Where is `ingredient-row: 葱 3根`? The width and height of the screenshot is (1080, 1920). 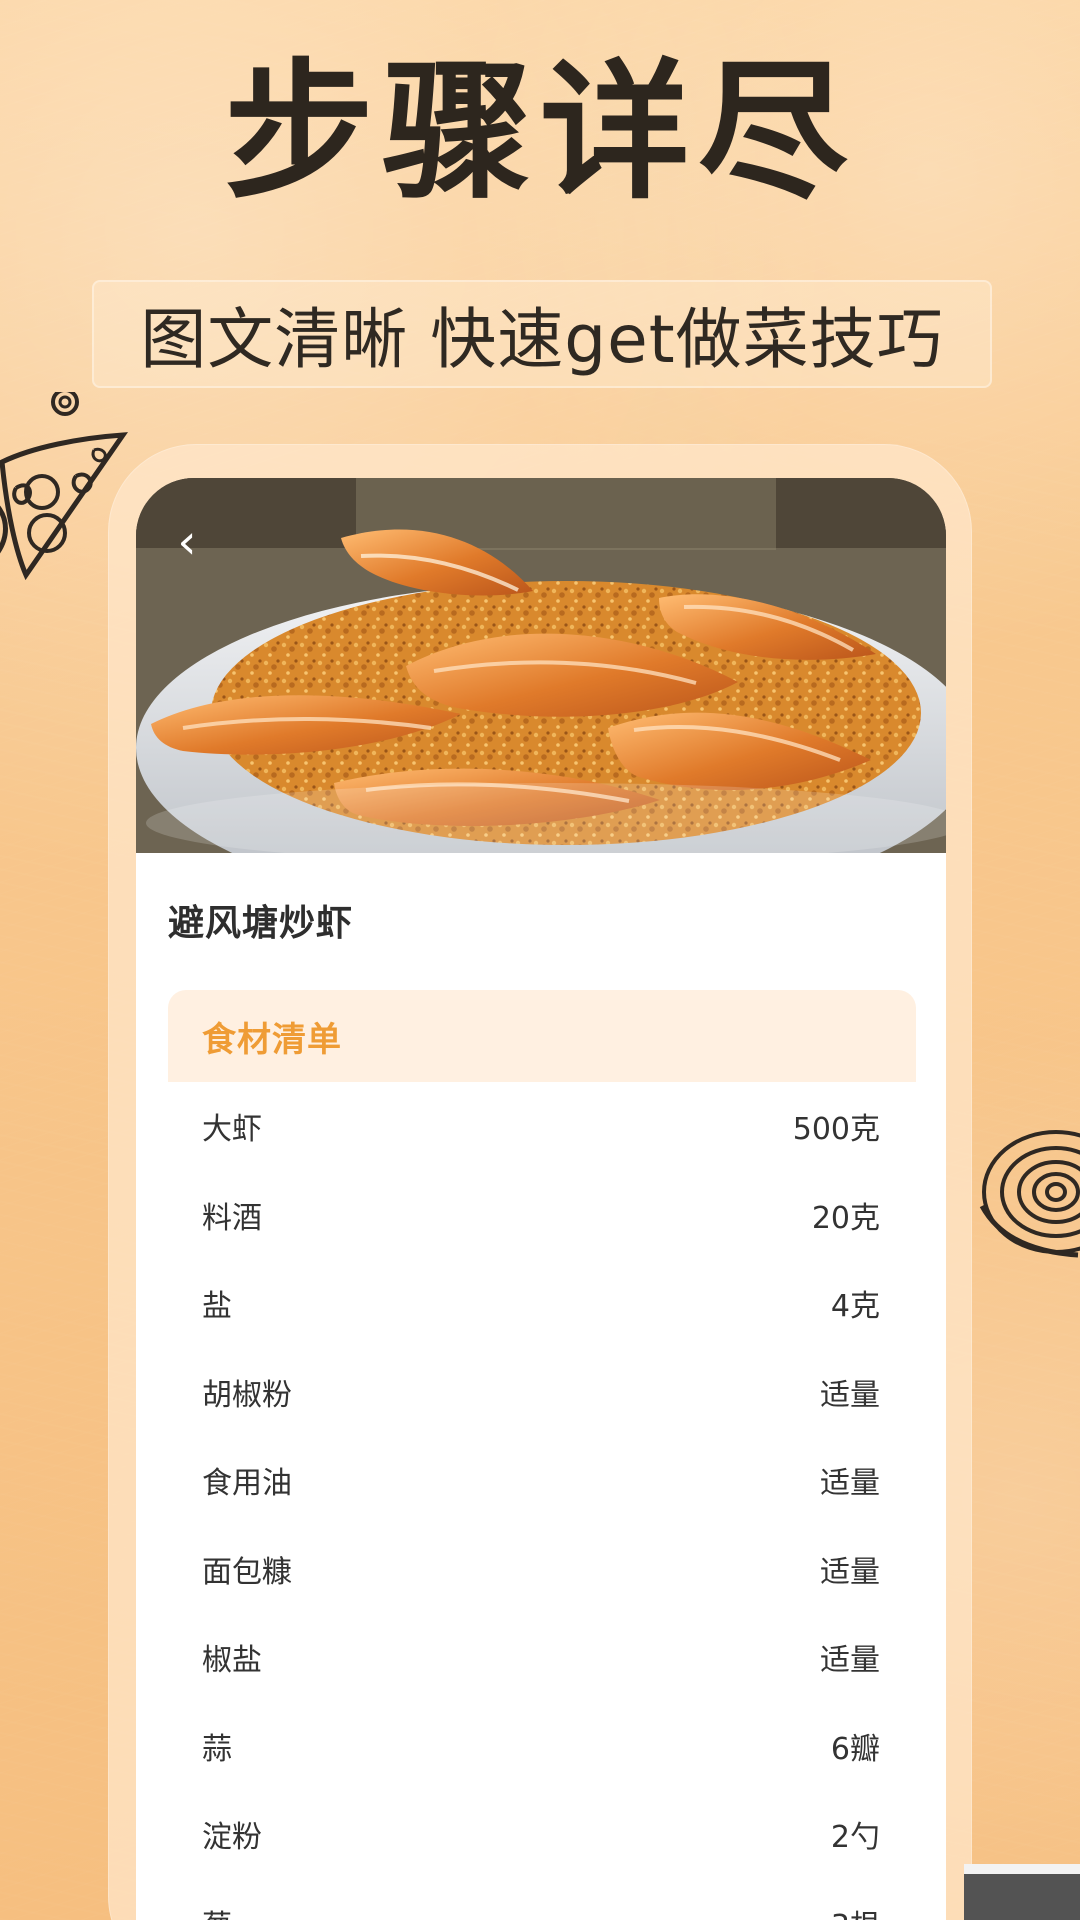
ingredient-row: 葱 3根 is located at coordinates (542, 1899).